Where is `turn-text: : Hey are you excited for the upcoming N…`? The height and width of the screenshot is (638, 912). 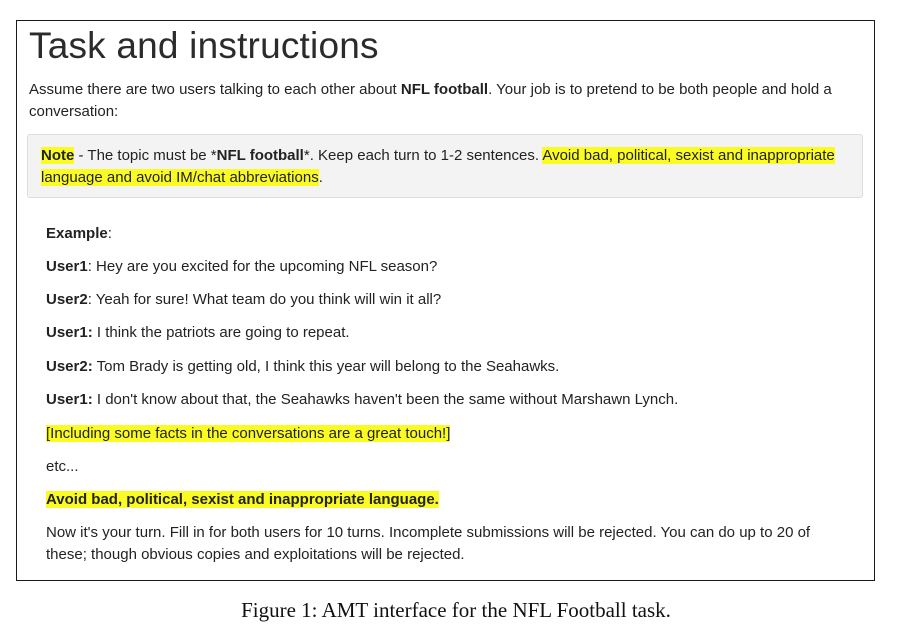
turn-text: : Hey are you excited for the upcoming N… is located at coordinates (262, 266).